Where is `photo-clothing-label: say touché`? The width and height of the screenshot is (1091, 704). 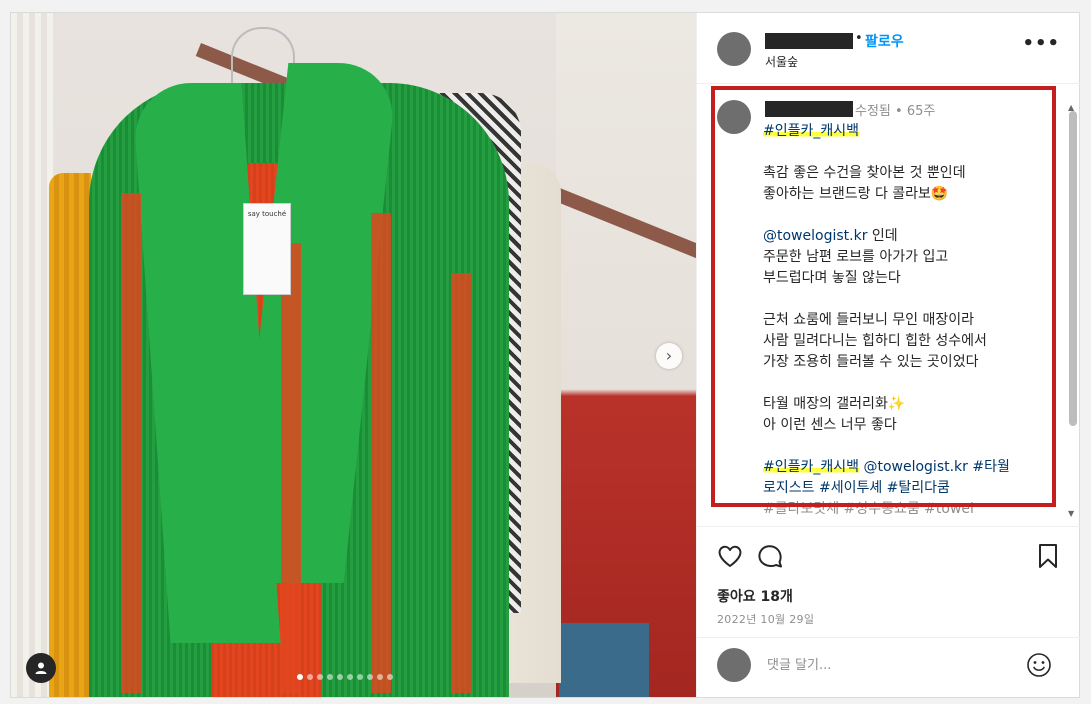 photo-clothing-label: say touché is located at coordinates (267, 249).